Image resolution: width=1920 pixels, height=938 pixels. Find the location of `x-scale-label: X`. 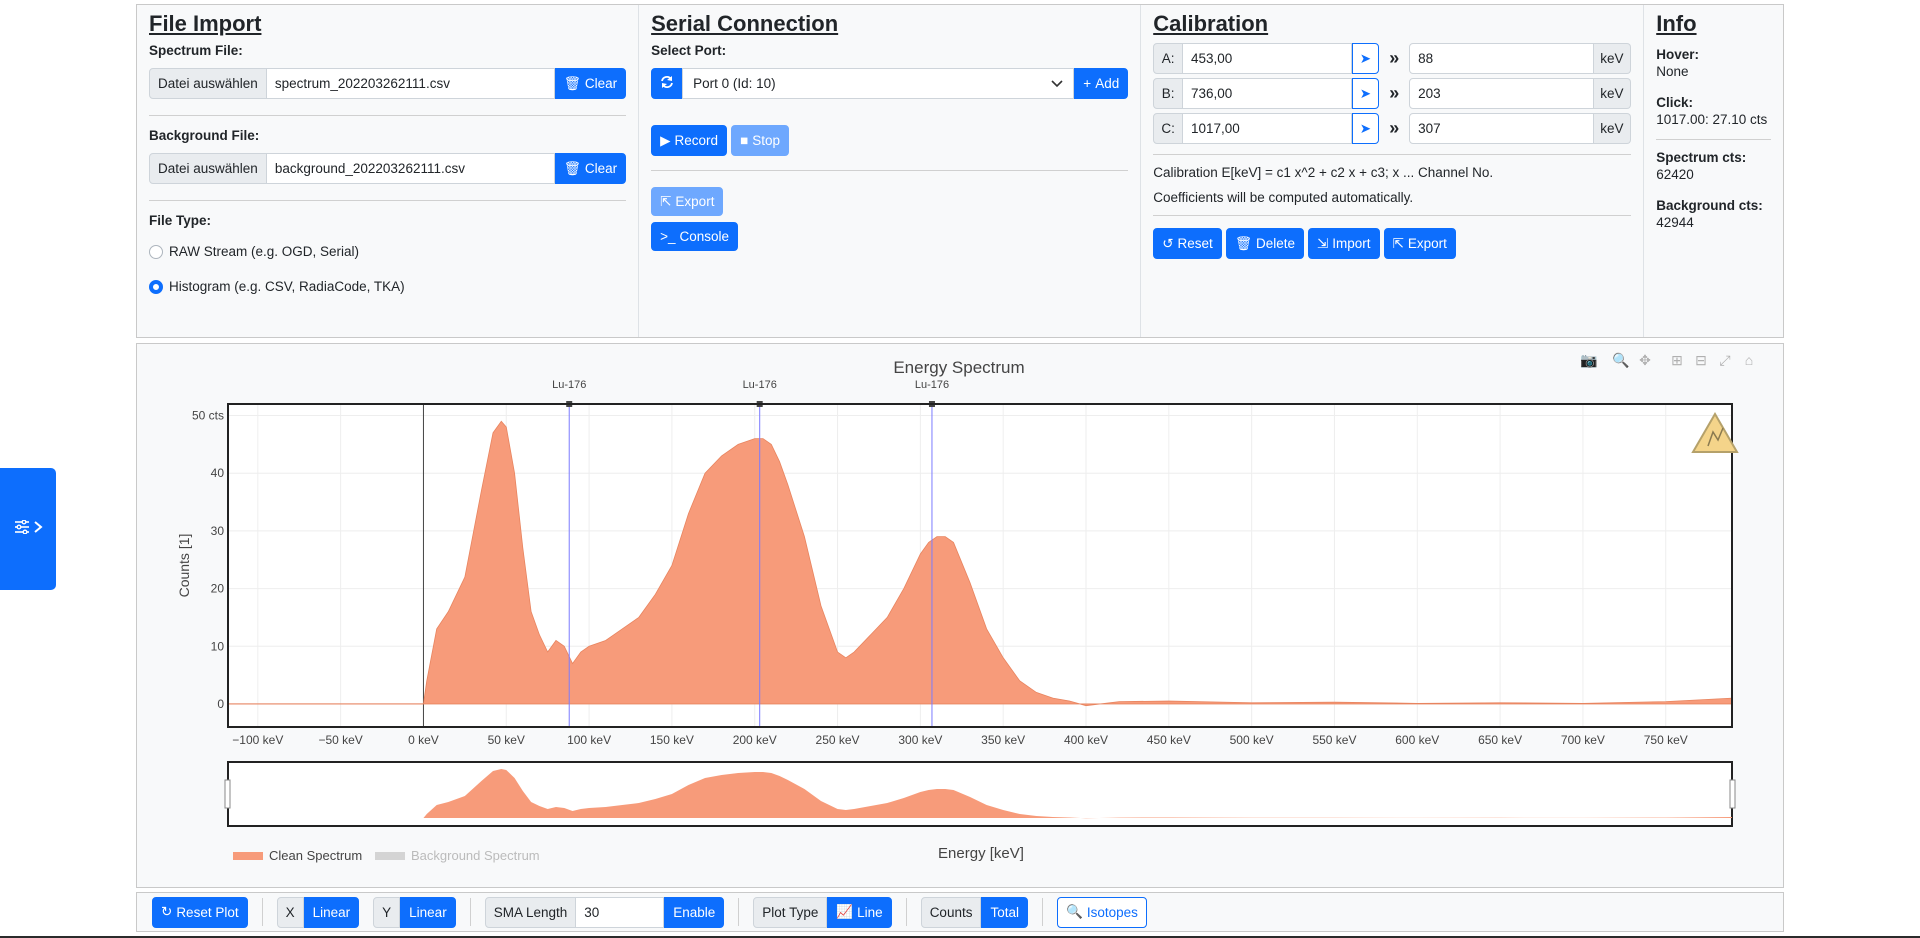

x-scale-label: X is located at coordinates (290, 912).